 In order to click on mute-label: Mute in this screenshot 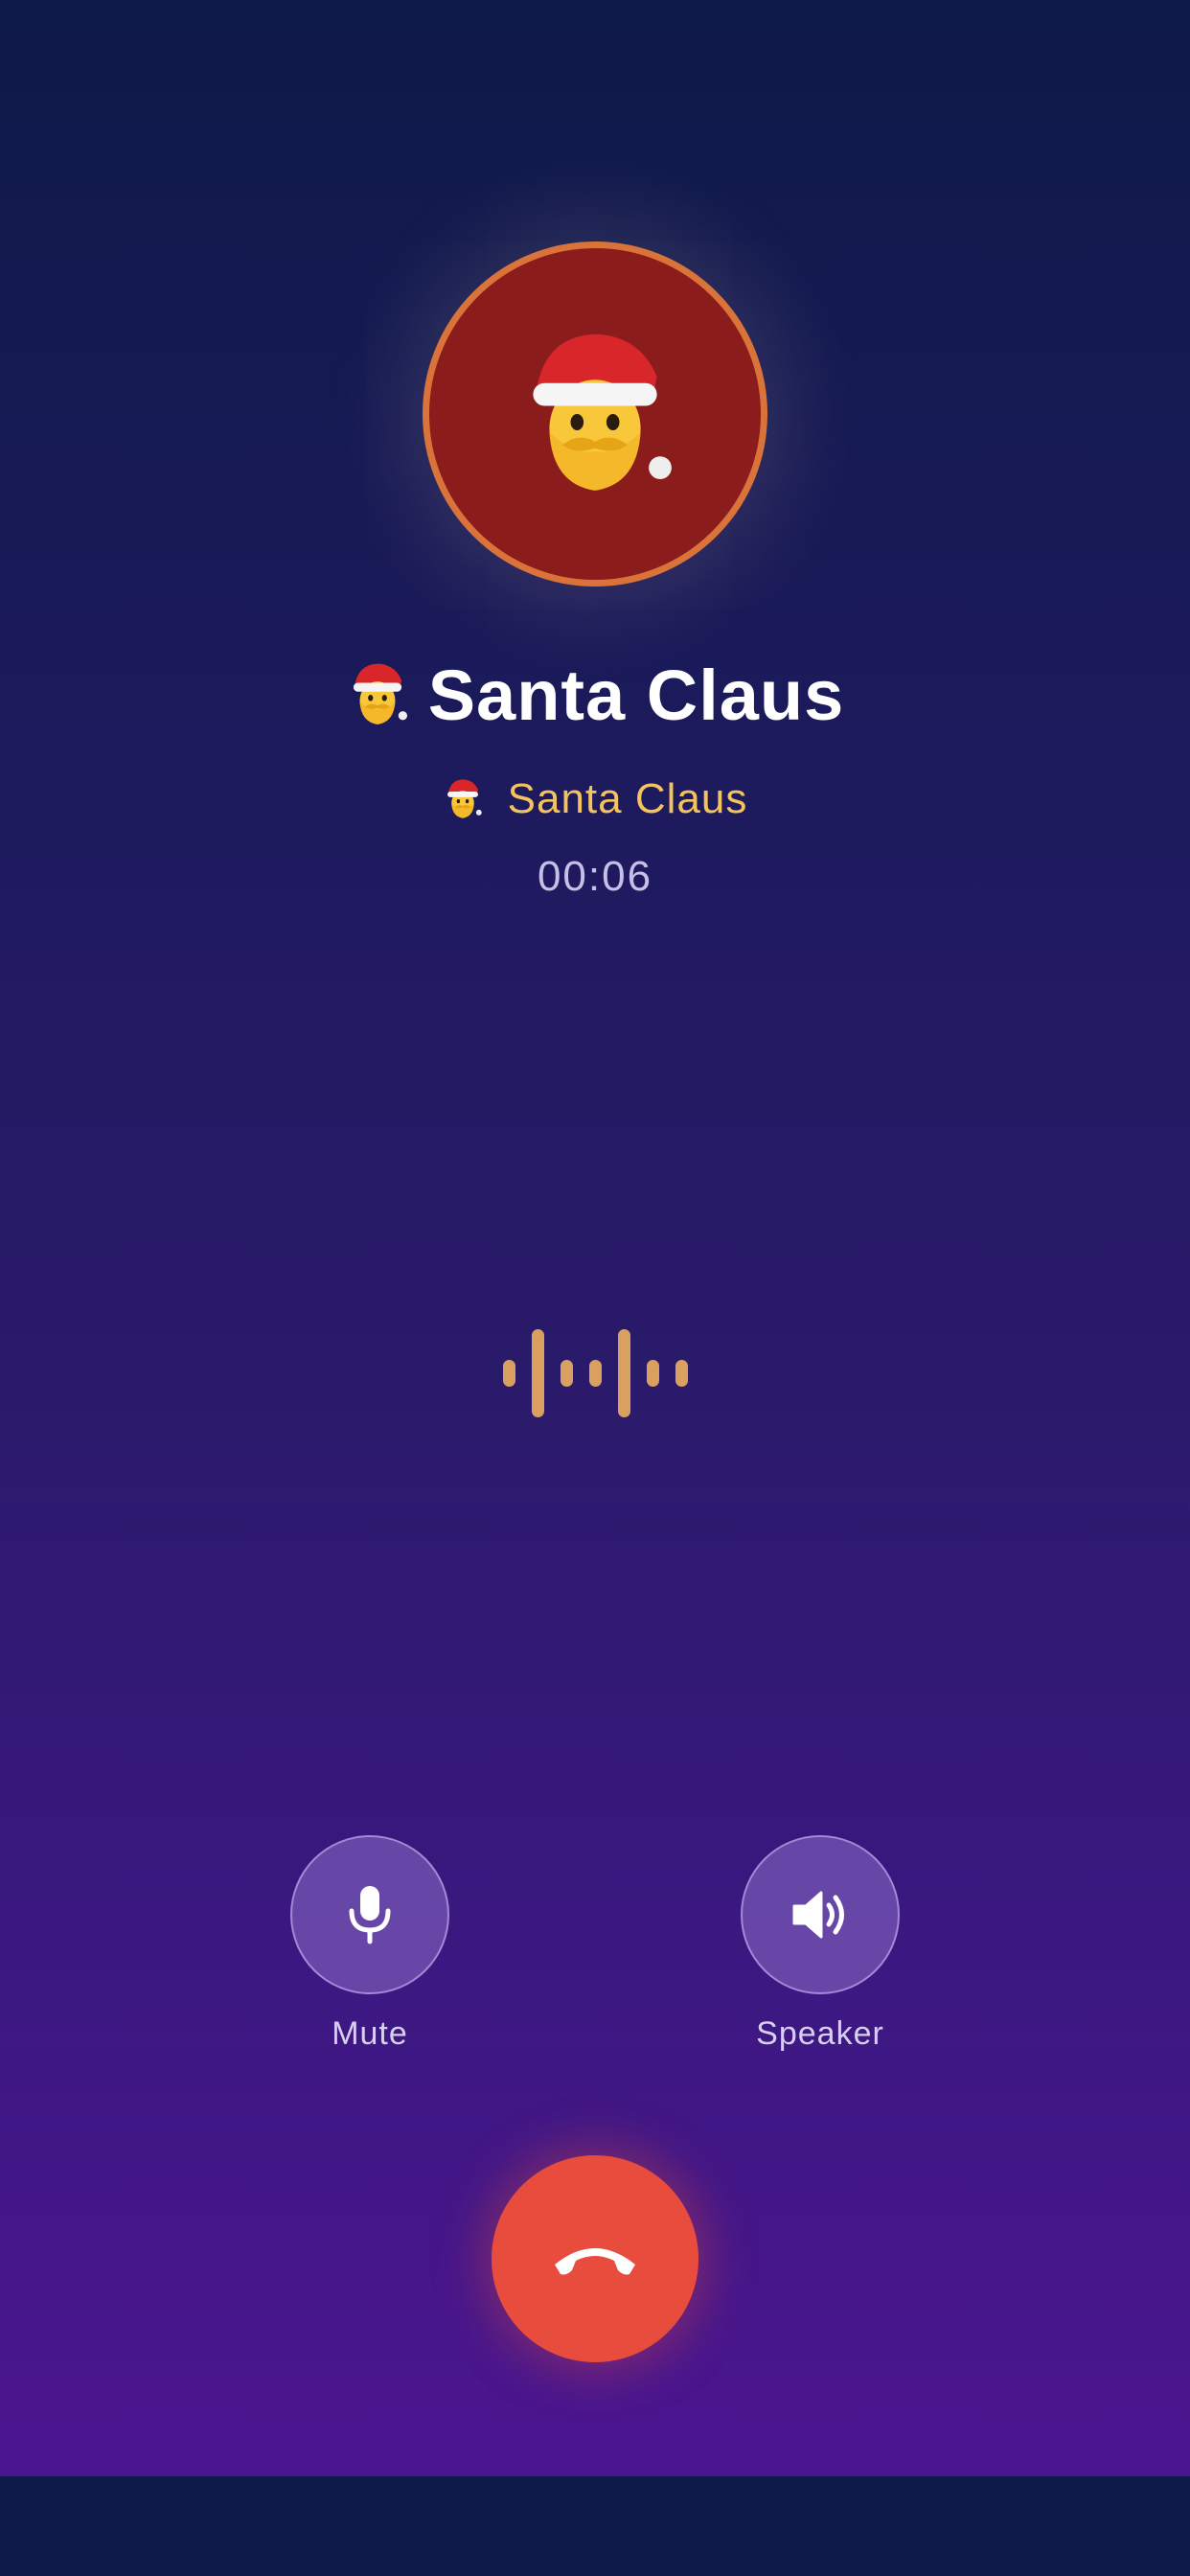, I will do `click(370, 2034)`.